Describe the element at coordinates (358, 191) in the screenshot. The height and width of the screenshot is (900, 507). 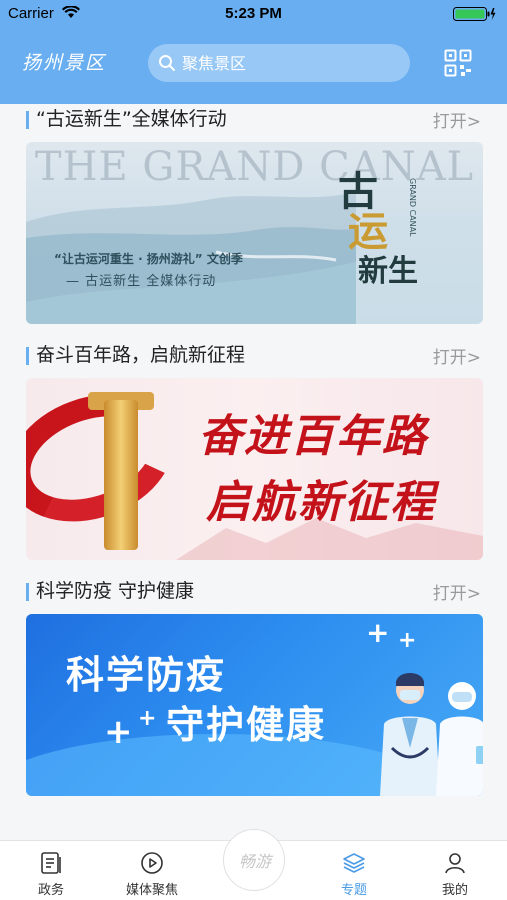
I see `banner-char-gu: 古` at that location.